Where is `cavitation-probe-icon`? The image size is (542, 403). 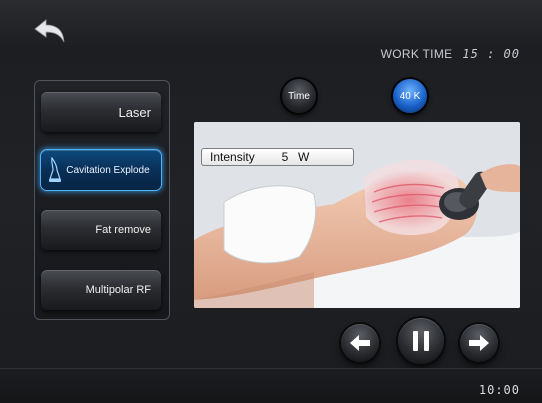 cavitation-probe-icon is located at coordinates (55, 169).